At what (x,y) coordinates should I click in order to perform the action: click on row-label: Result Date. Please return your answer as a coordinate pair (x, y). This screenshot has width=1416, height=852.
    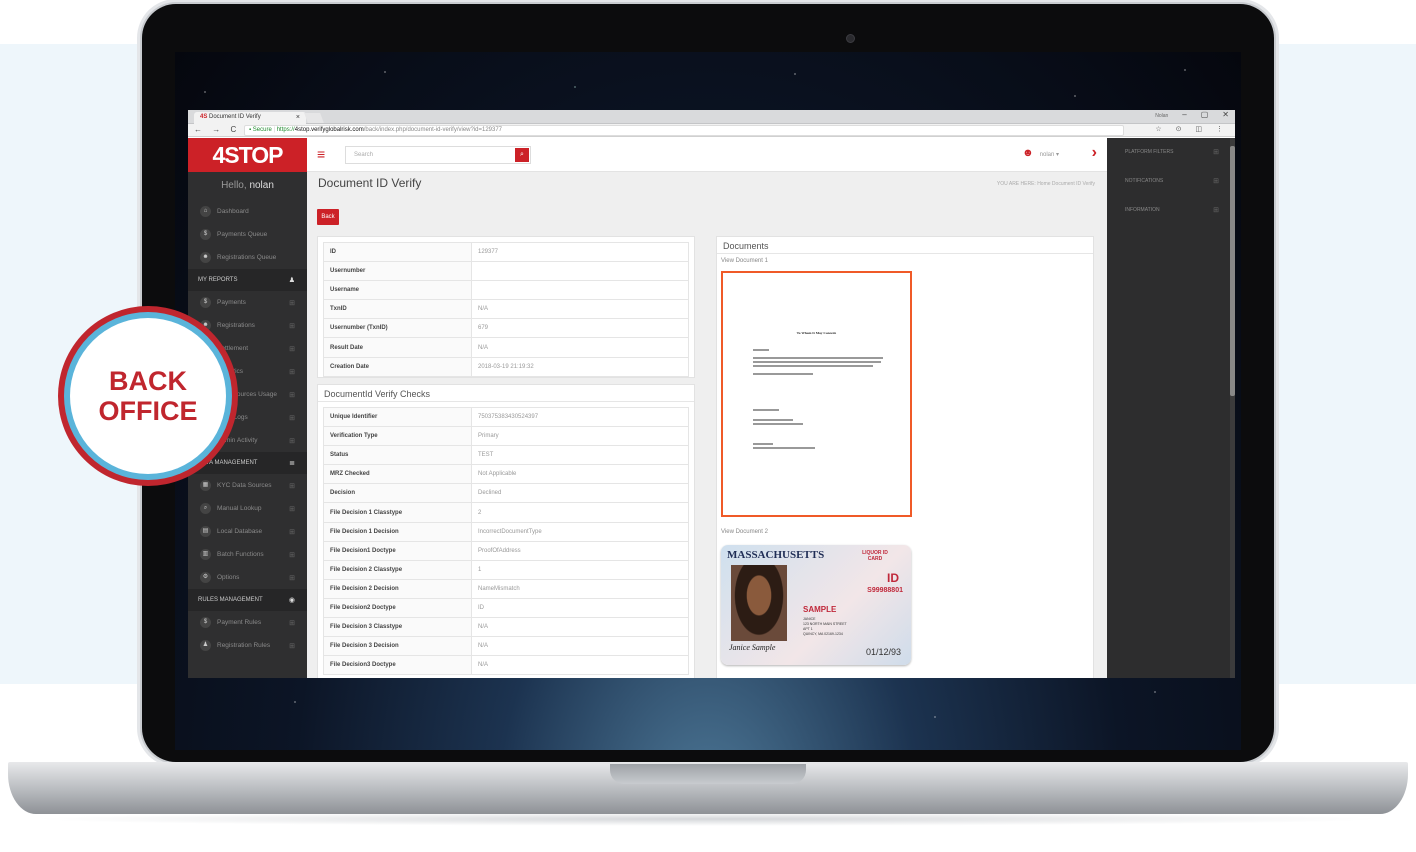
    Looking at the image, I should click on (397, 347).